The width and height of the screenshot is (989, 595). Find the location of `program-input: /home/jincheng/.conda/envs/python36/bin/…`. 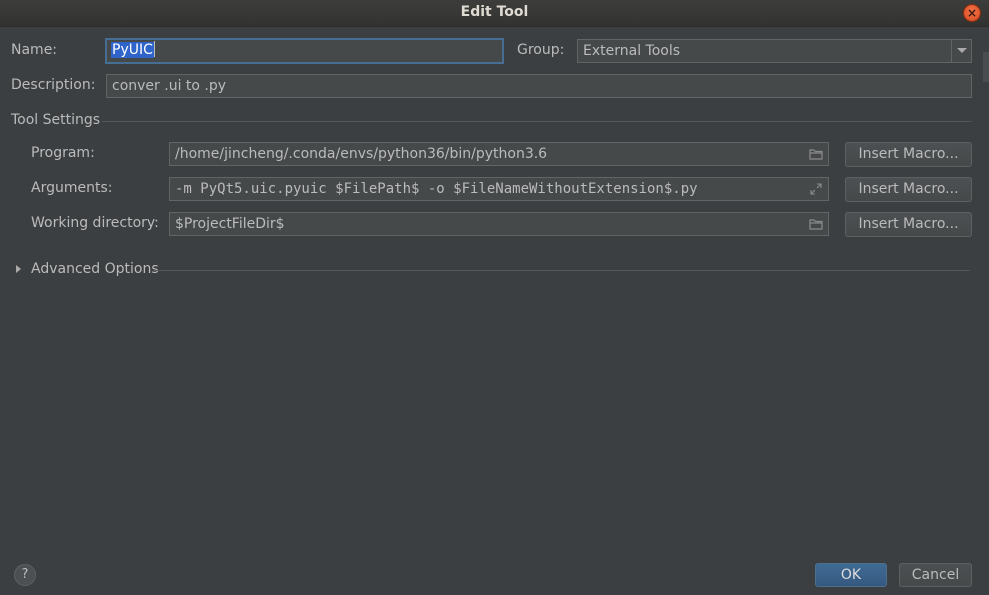

program-input: /home/jincheng/.conda/envs/python36/bin/… is located at coordinates (499, 154).